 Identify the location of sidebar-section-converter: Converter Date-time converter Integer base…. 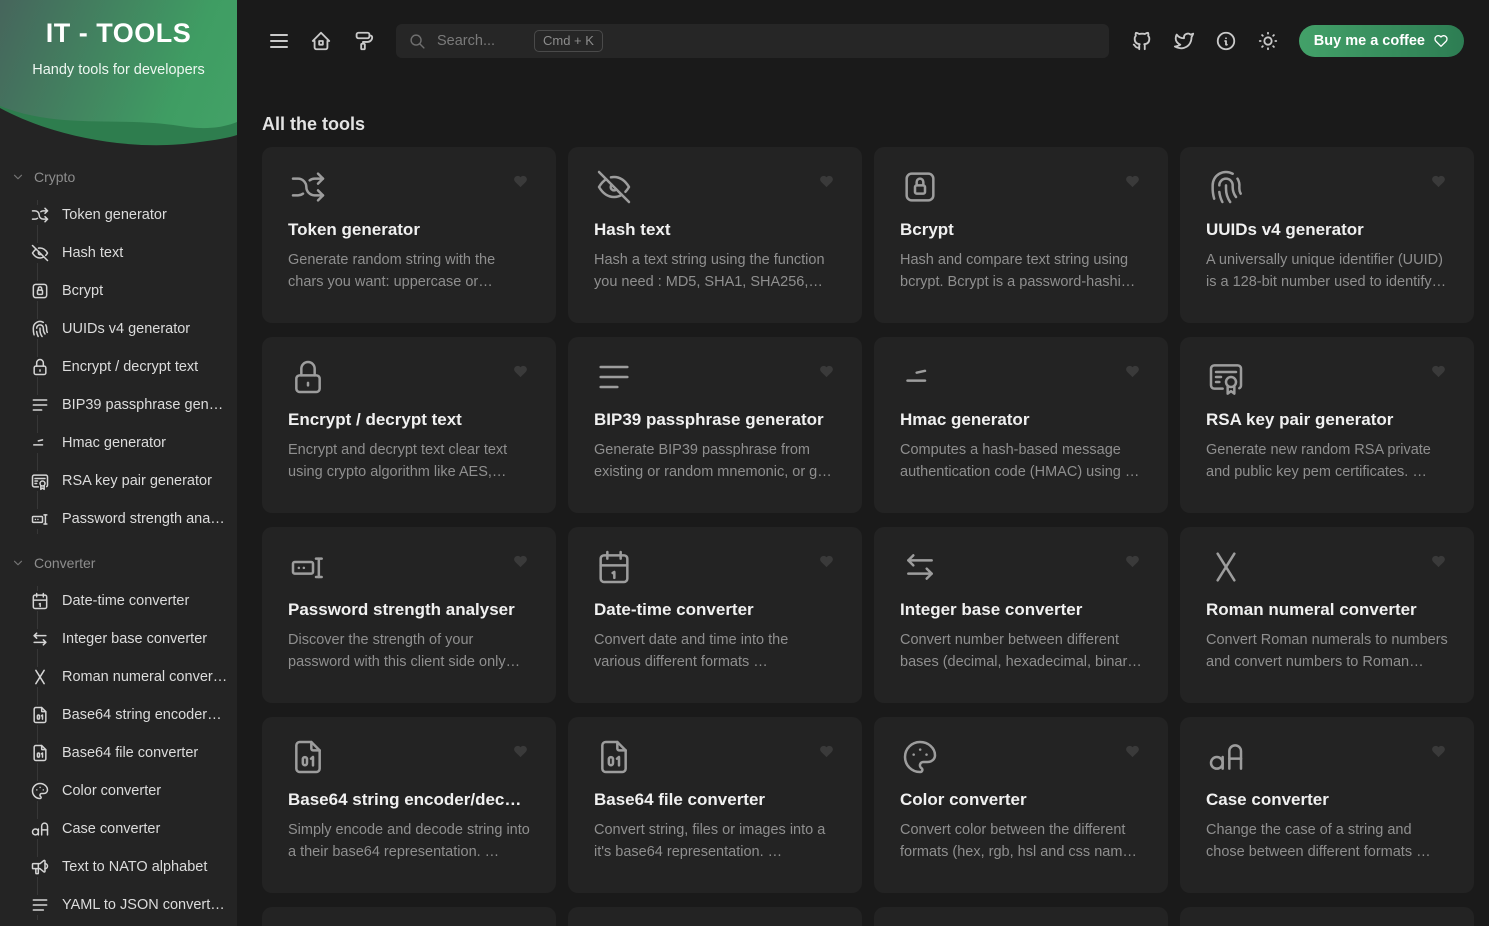
(118, 736).